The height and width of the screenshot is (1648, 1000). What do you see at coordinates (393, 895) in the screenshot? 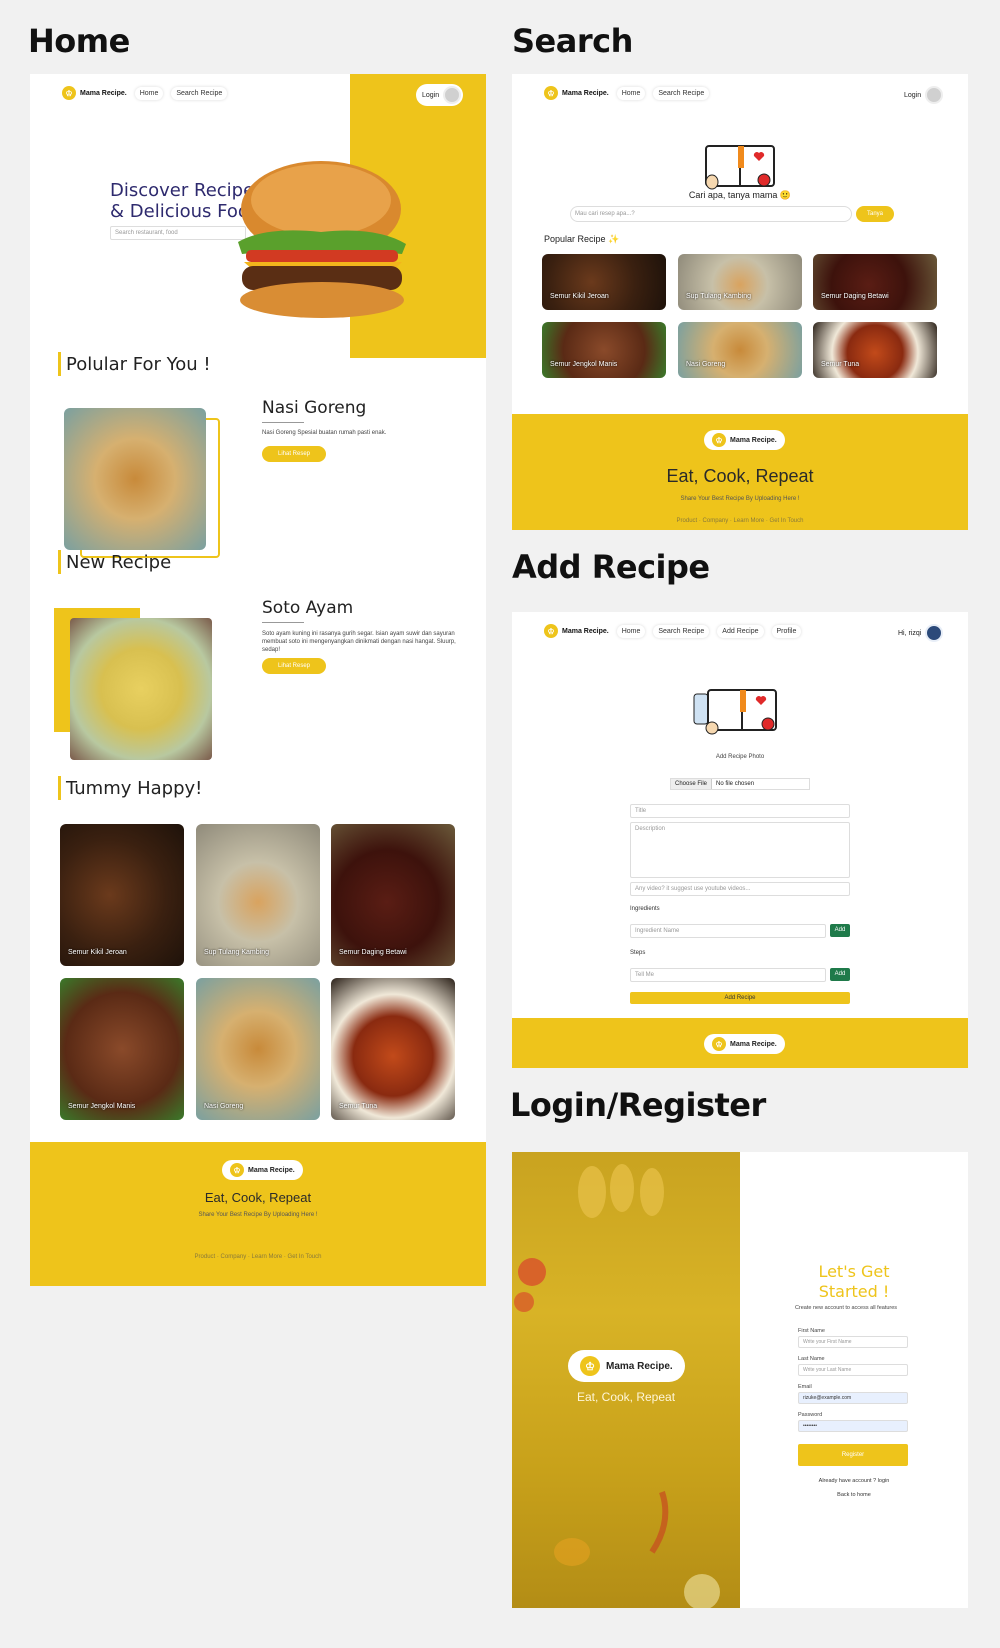
I see `tummy-item-3: Semur Daging Betawi` at bounding box center [393, 895].